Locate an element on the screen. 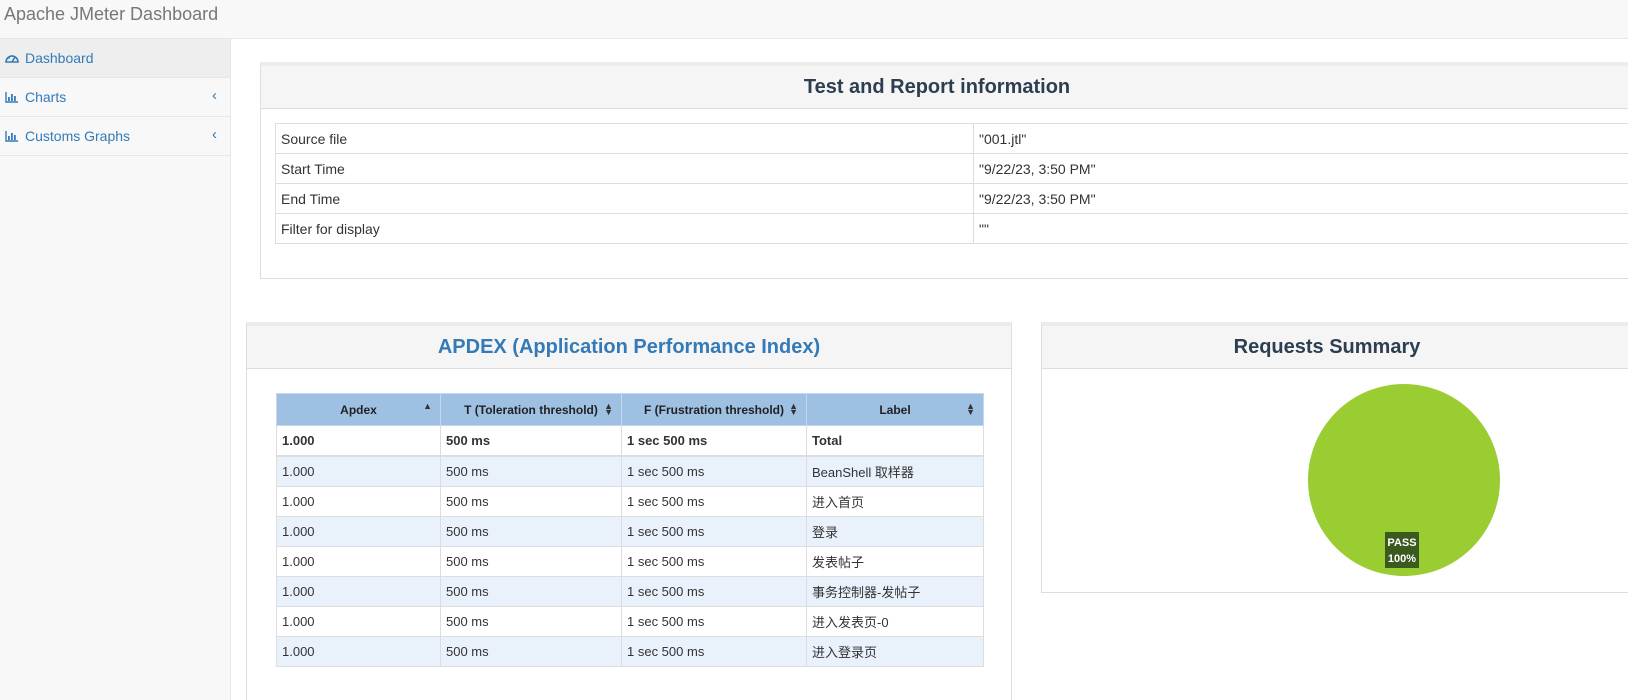 The height and width of the screenshot is (700, 1628). cell-label: 发表帖子 is located at coordinates (895, 561).